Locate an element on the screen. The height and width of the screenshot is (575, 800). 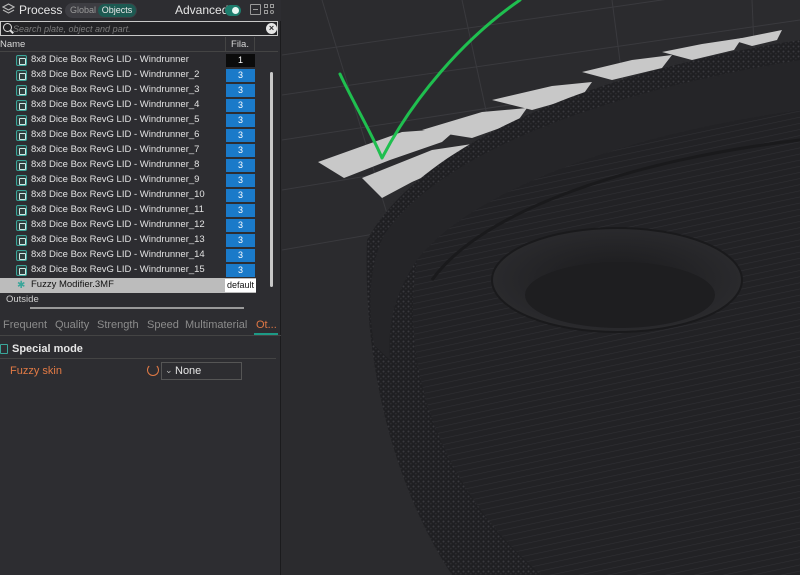
column-name-header: Name is located at coordinates (12, 44).